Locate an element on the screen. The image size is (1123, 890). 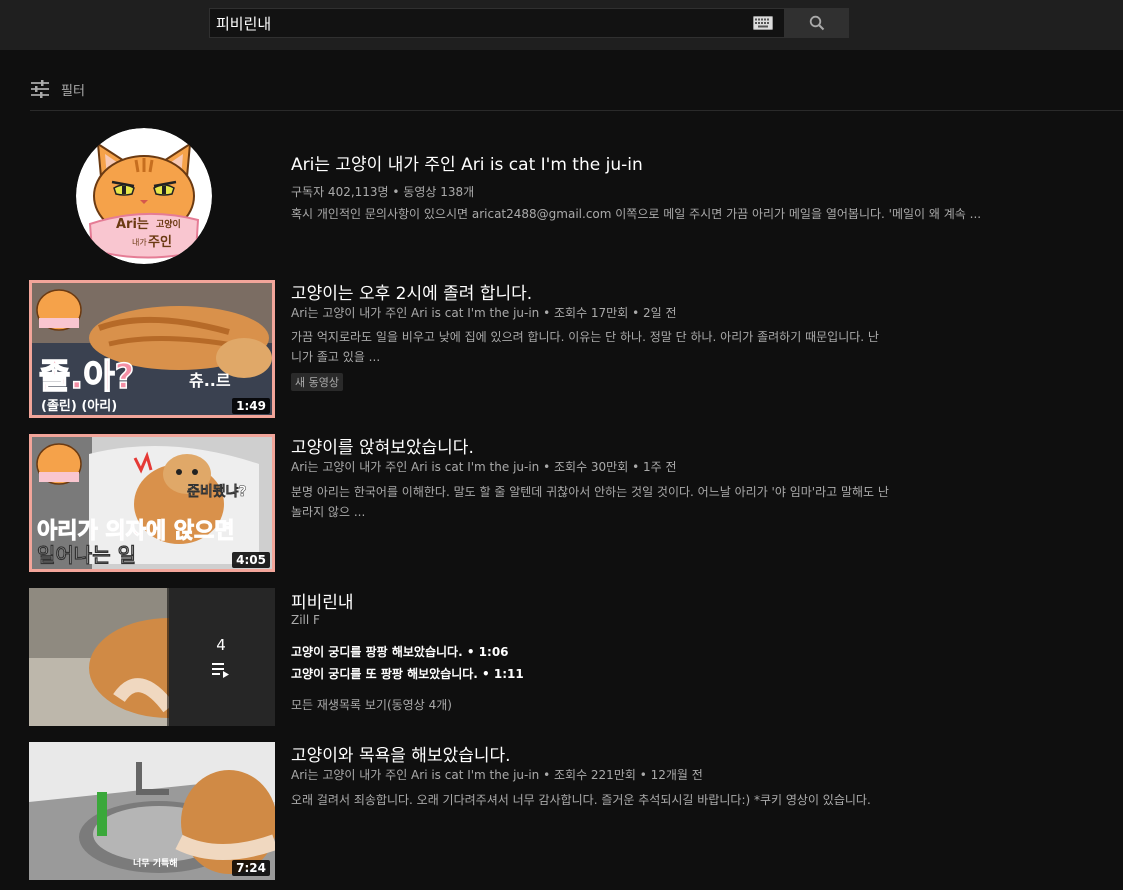
thumb-caption: 준비됐냐? is located at coordinates (217, 491).